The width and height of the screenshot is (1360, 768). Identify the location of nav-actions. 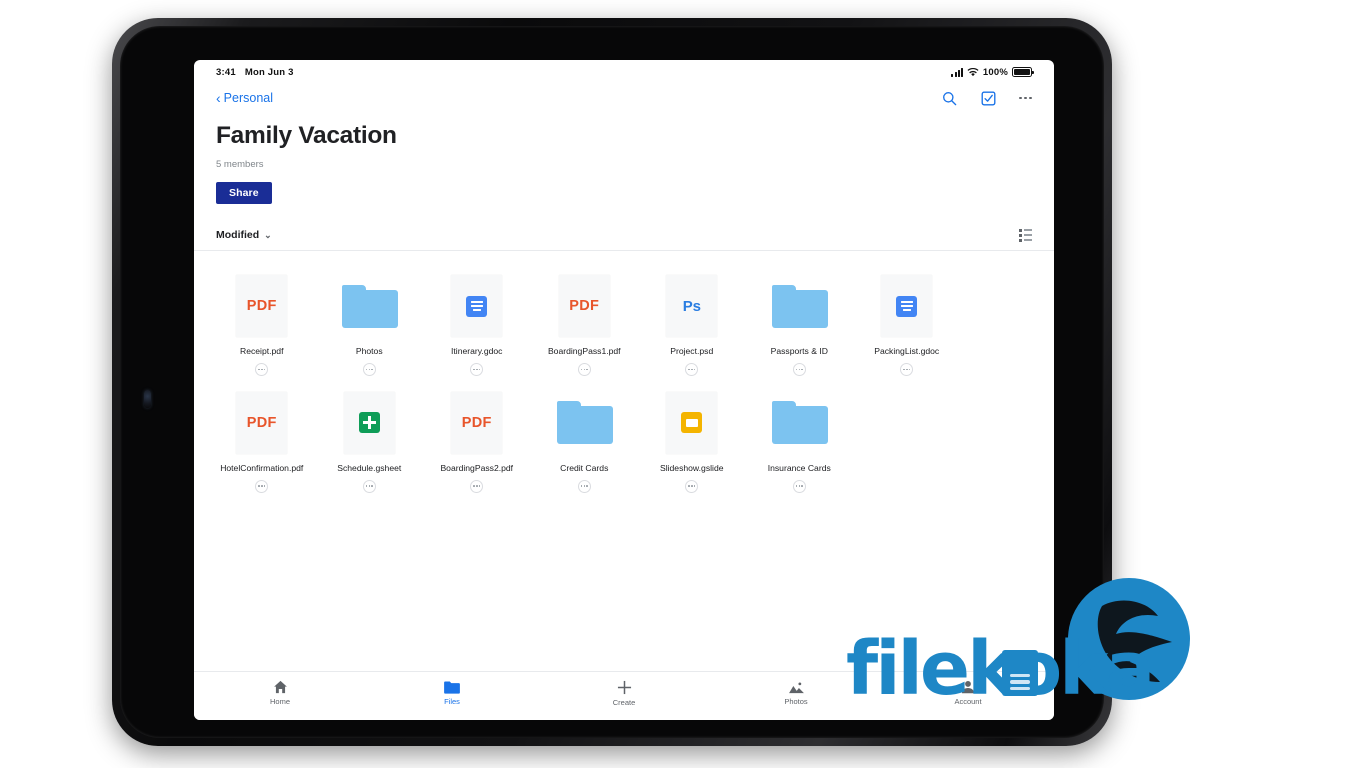
(986, 98).